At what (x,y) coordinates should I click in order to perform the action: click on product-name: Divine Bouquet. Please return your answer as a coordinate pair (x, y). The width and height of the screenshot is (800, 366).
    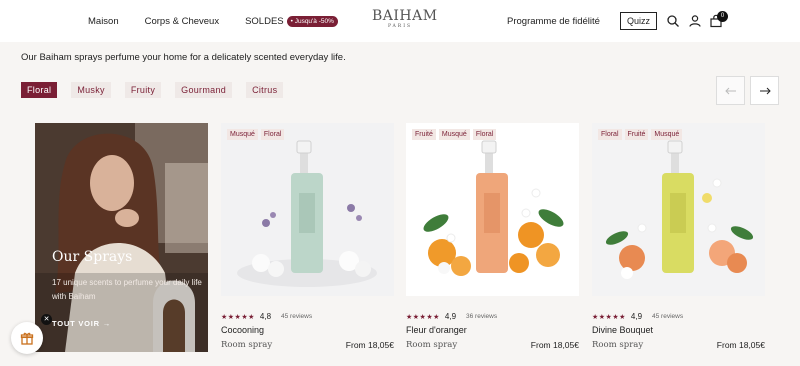
    Looking at the image, I should click on (622, 330).